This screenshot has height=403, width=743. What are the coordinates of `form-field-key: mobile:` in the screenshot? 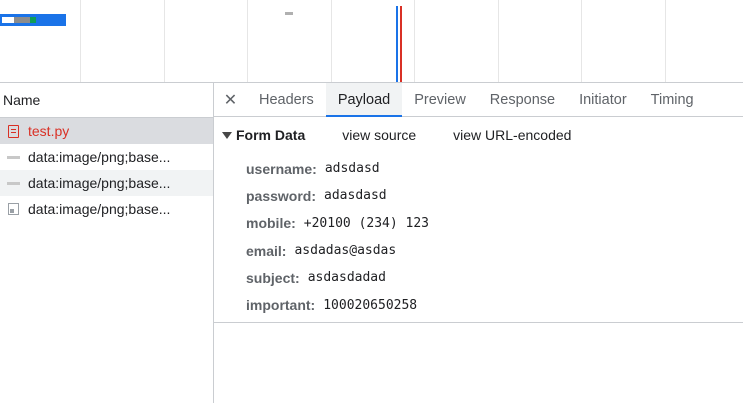 It's located at (271, 223).